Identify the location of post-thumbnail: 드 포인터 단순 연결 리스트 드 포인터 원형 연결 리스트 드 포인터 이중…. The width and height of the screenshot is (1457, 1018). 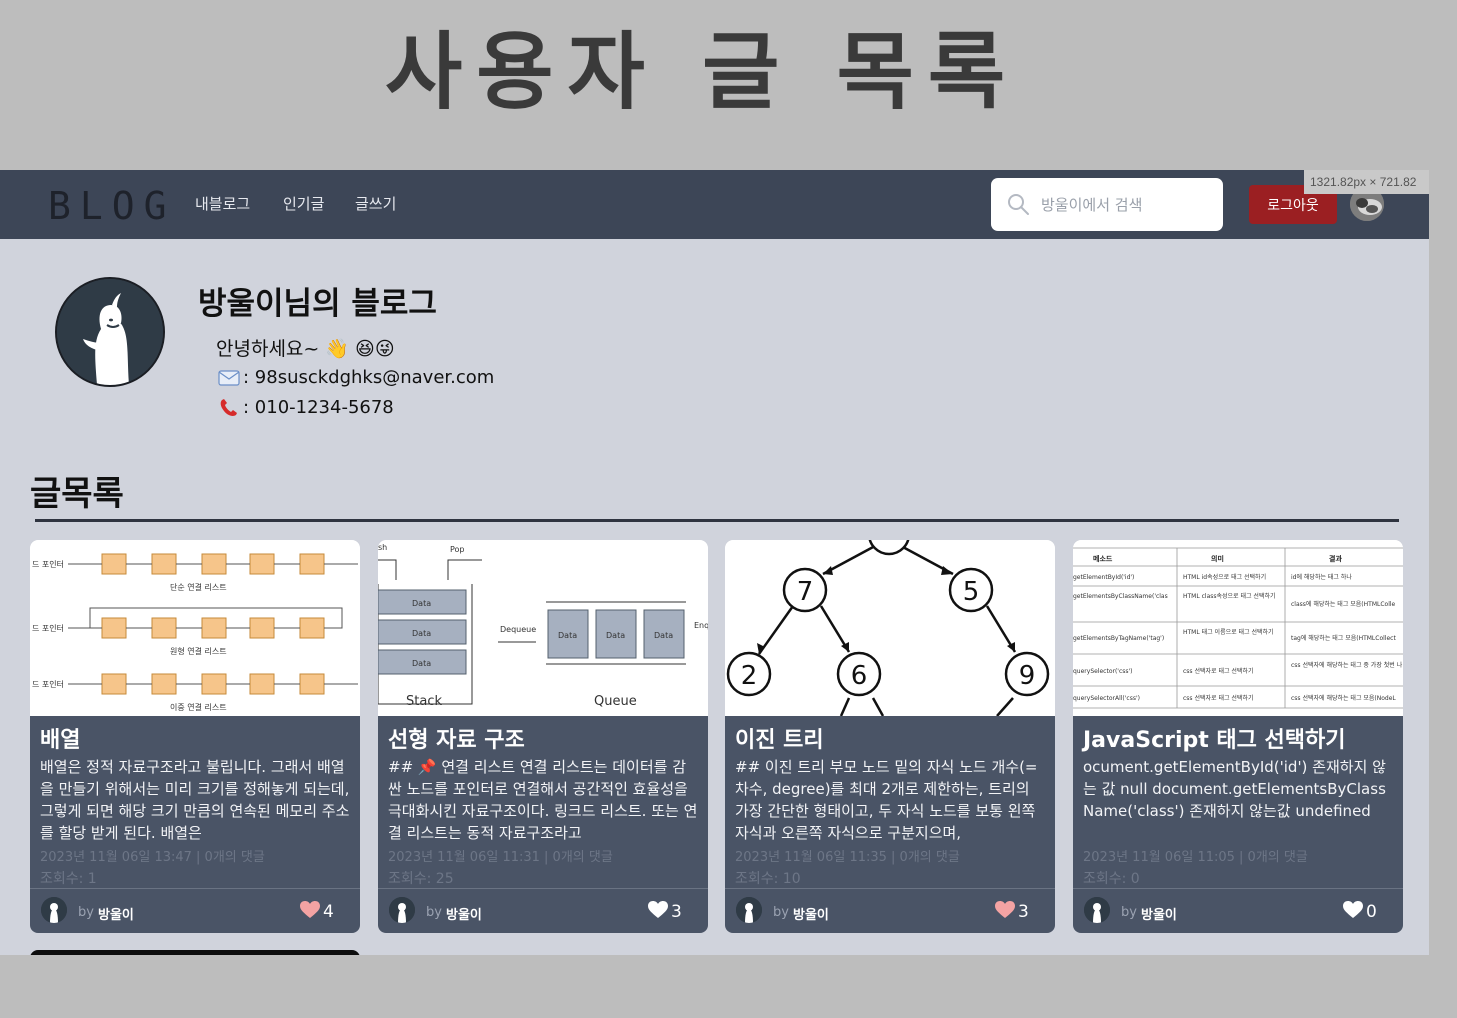
(195, 628).